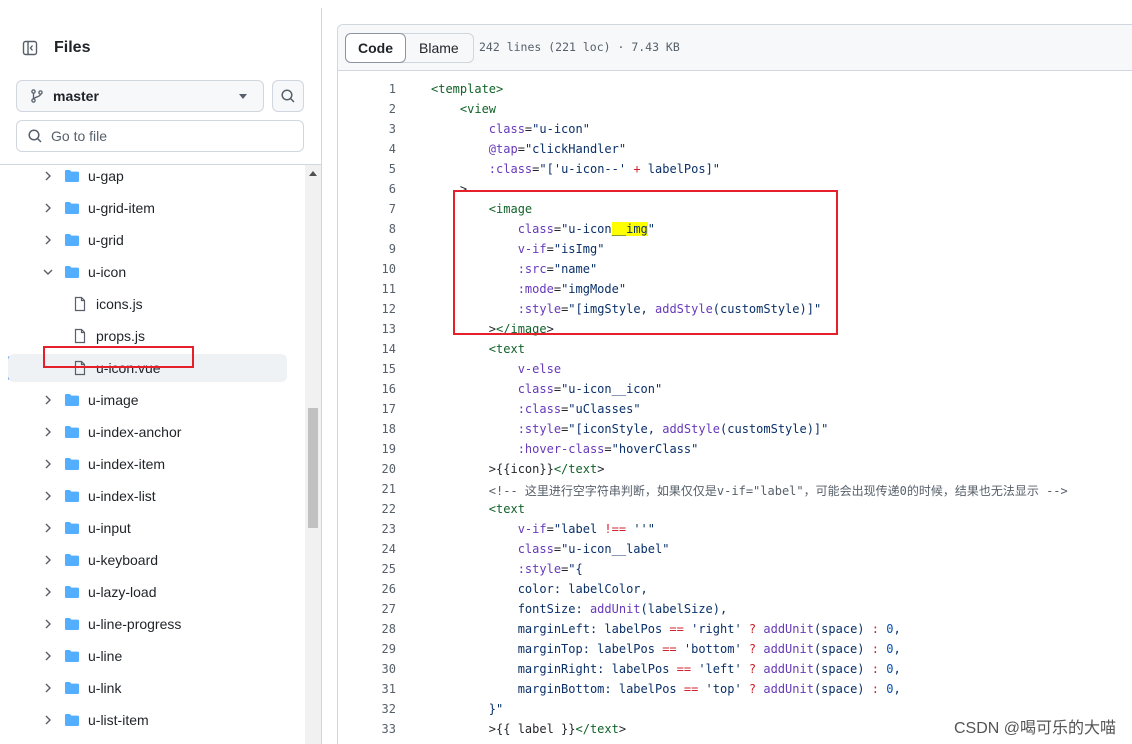  Describe the element at coordinates (121, 336) in the screenshot. I see `tree-item-label: props.js` at that location.